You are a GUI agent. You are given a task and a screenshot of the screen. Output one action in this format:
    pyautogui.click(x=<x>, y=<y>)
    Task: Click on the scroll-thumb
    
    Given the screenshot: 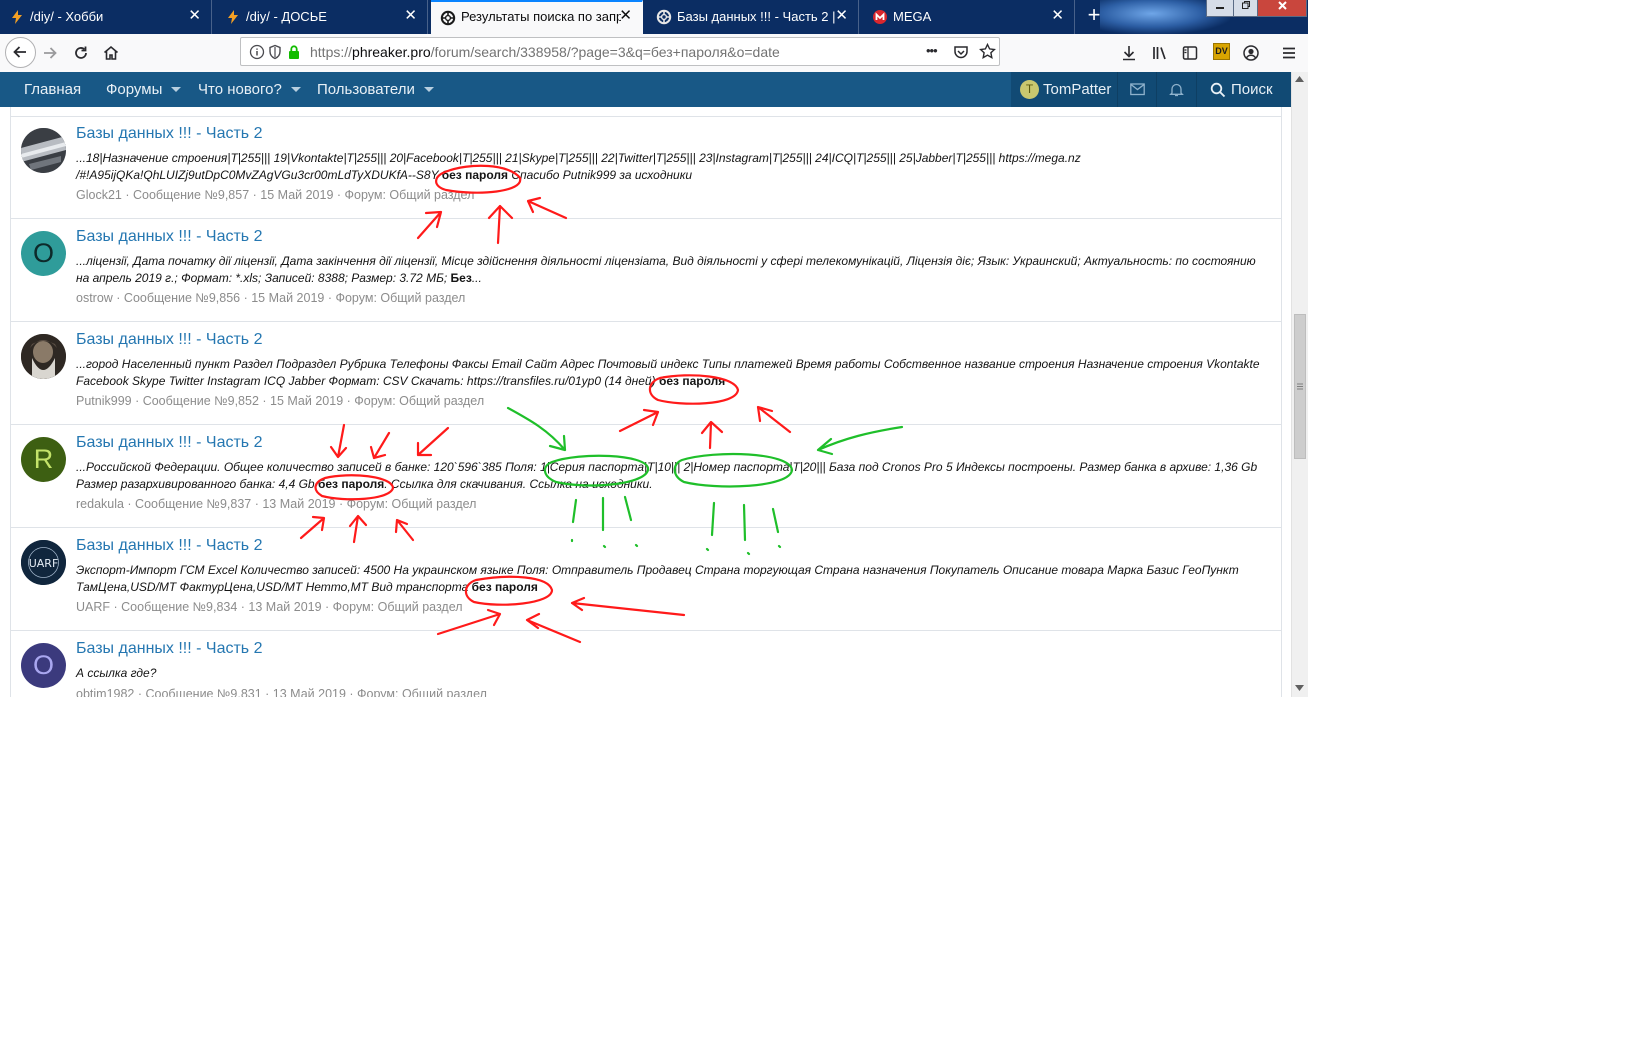 What is the action you would take?
    pyautogui.click(x=1300, y=386)
    